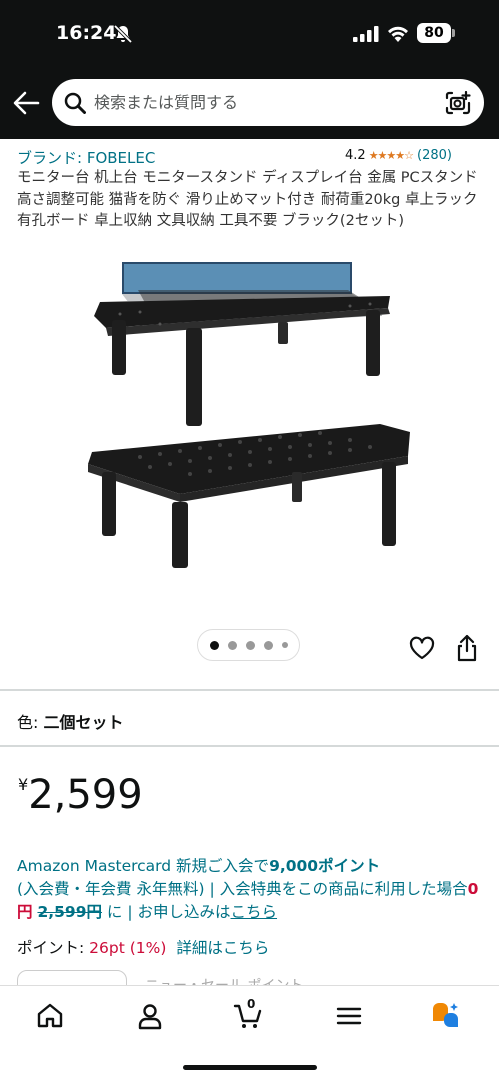 Image resolution: width=499 pixels, height=1080 pixels. What do you see at coordinates (453, 33) in the screenshot?
I see `battery-tip` at bounding box center [453, 33].